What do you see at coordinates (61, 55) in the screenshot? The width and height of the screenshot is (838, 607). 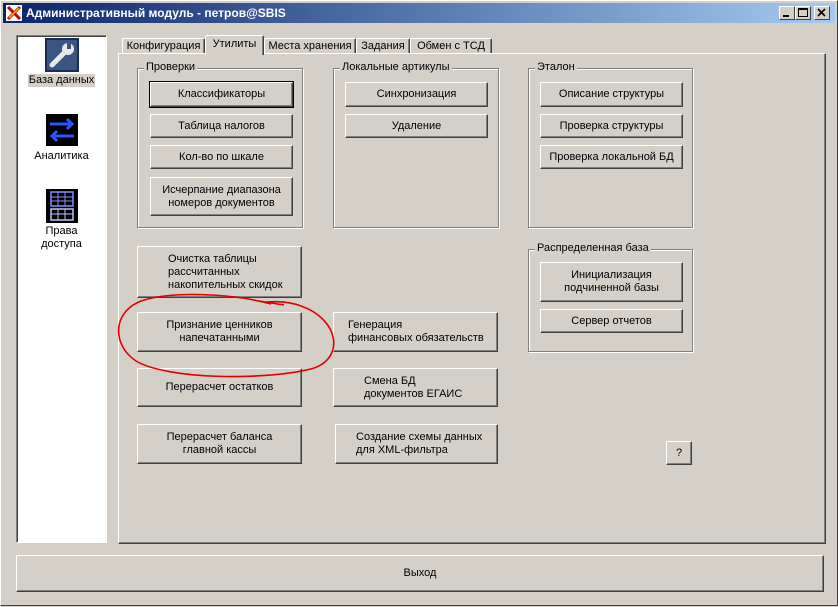 I see `wrench-icon` at bounding box center [61, 55].